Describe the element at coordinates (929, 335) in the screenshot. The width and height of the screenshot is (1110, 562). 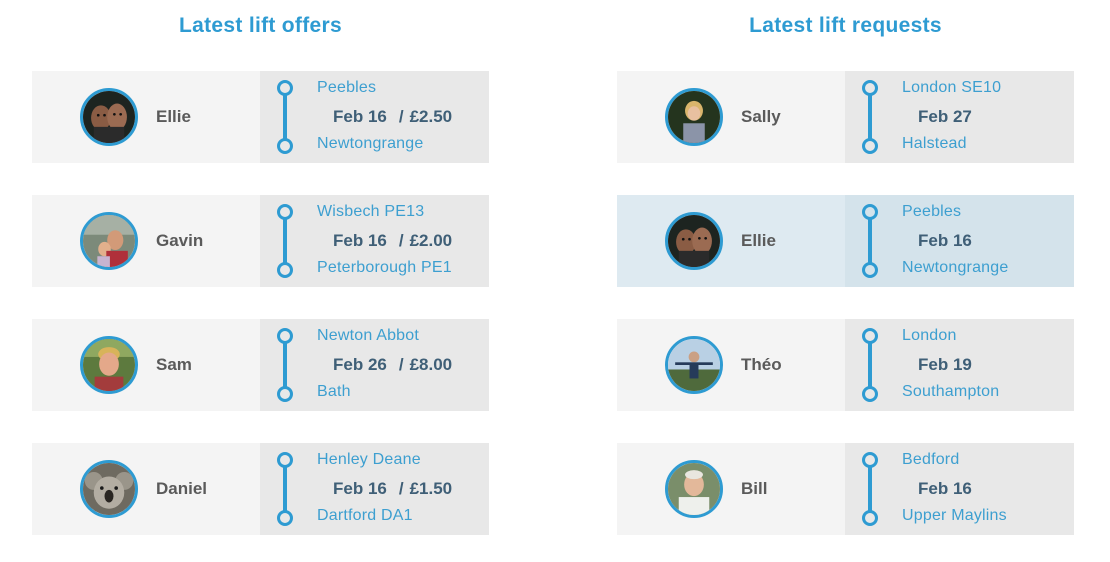
I see `route-origin: London` at that location.